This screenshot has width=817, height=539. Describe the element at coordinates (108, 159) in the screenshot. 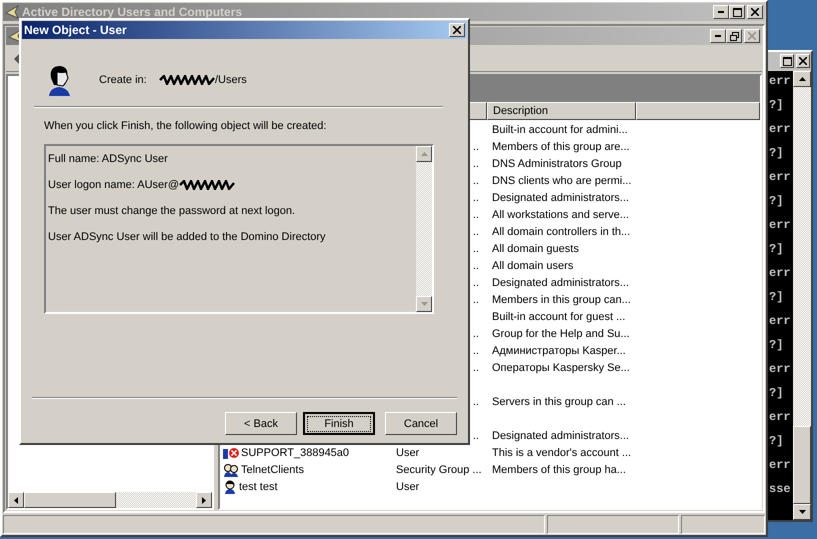

I see `summary-line: Full name: ADSync User` at that location.